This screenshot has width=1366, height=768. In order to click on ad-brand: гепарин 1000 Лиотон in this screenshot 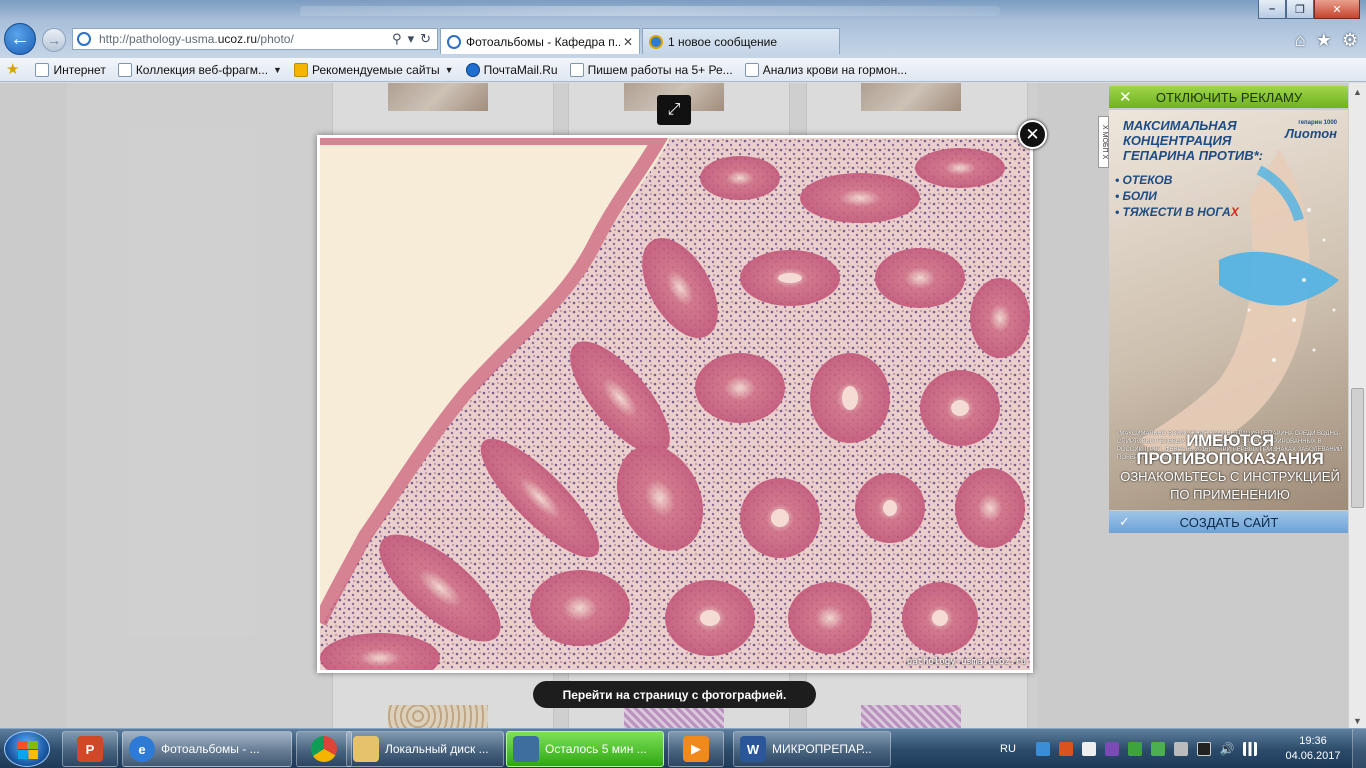, I will do `click(1311, 130)`.